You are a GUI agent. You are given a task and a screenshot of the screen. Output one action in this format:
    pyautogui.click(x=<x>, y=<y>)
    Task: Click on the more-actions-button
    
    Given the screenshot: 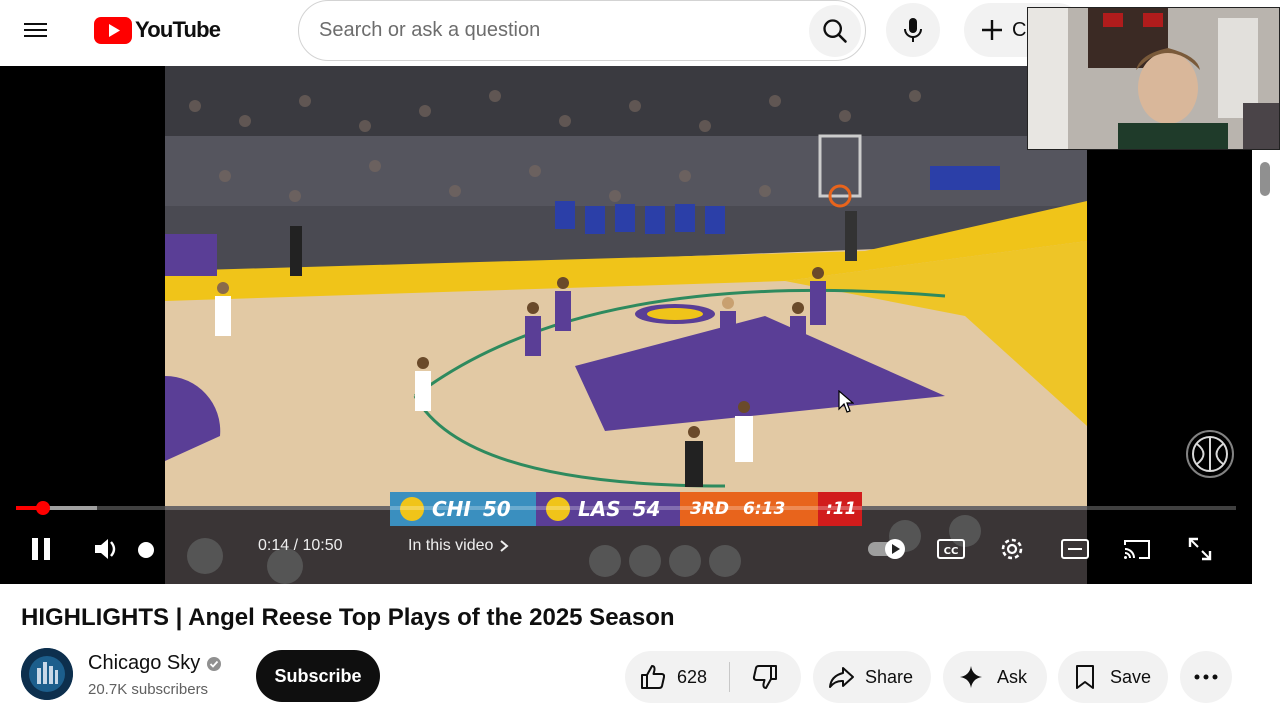 What is the action you would take?
    pyautogui.click(x=1206, y=677)
    